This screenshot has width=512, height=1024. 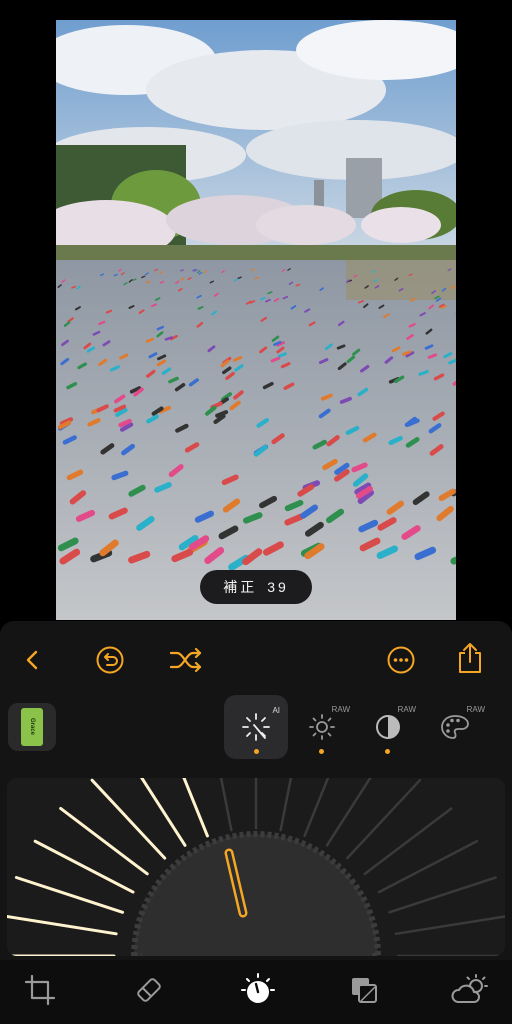 I want to click on adjustment-value: 39, so click(x=278, y=587).